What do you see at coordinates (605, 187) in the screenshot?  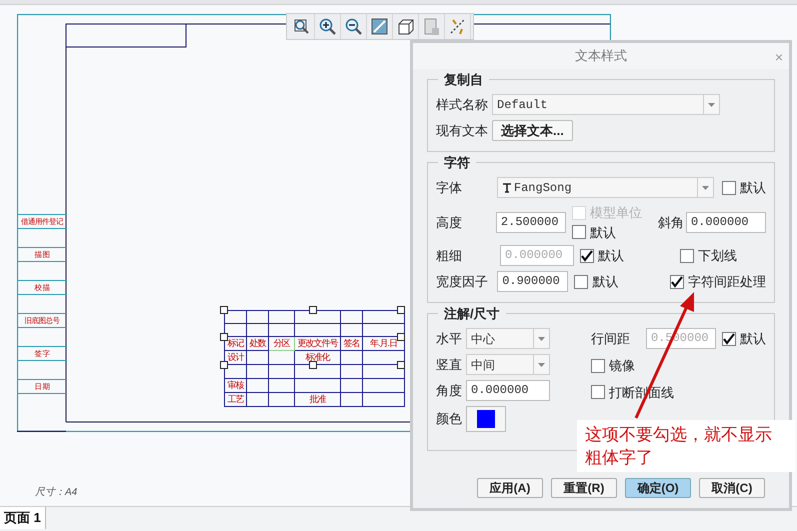 I see `dropdown: FangSong` at bounding box center [605, 187].